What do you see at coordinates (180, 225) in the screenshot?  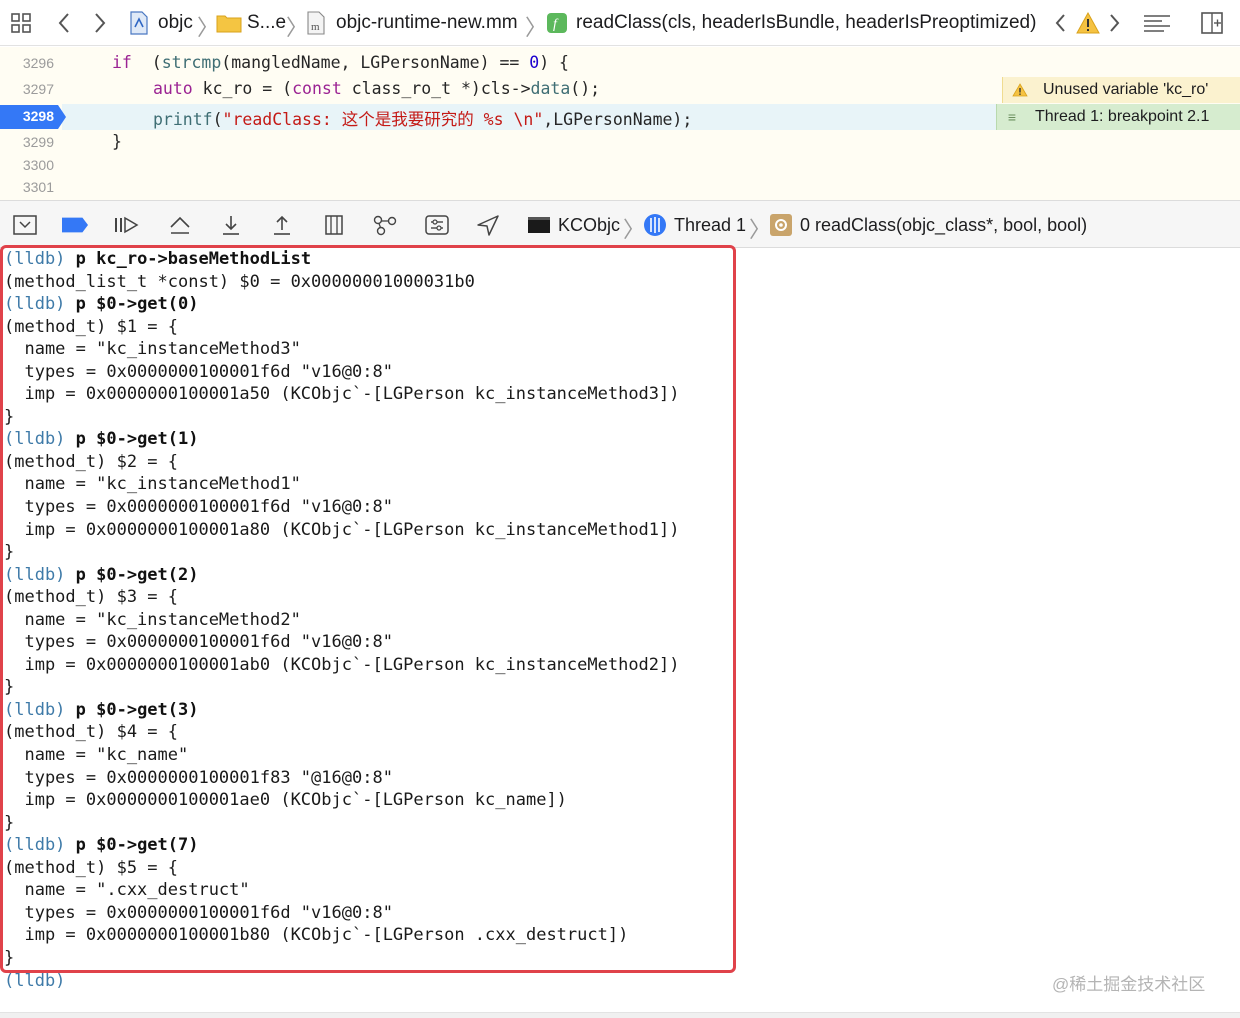 I see `step-over-icon` at bounding box center [180, 225].